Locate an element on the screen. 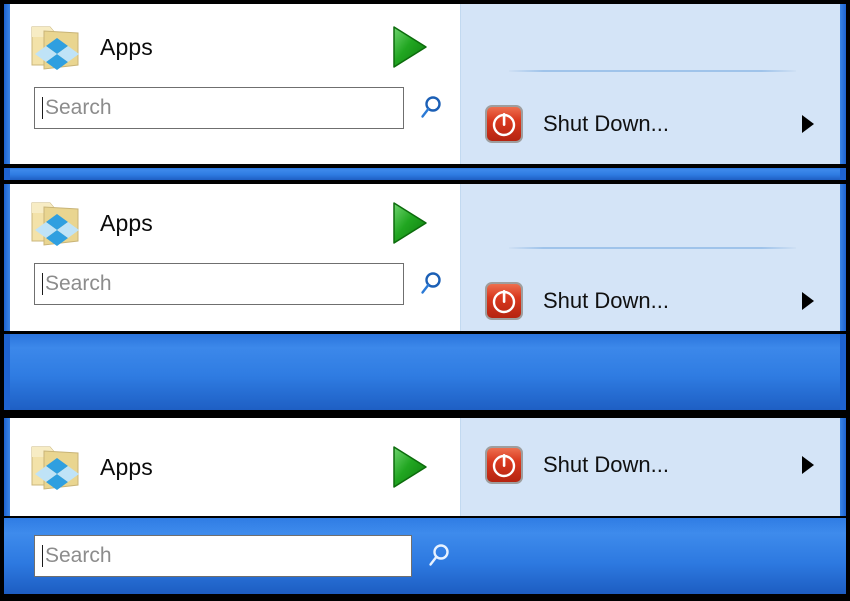  apps-item-3: Apps is located at coordinates (235, 467).